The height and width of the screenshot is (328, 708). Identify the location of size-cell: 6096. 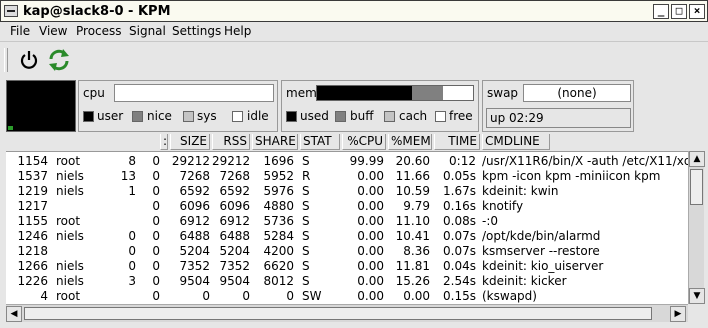
(194, 206).